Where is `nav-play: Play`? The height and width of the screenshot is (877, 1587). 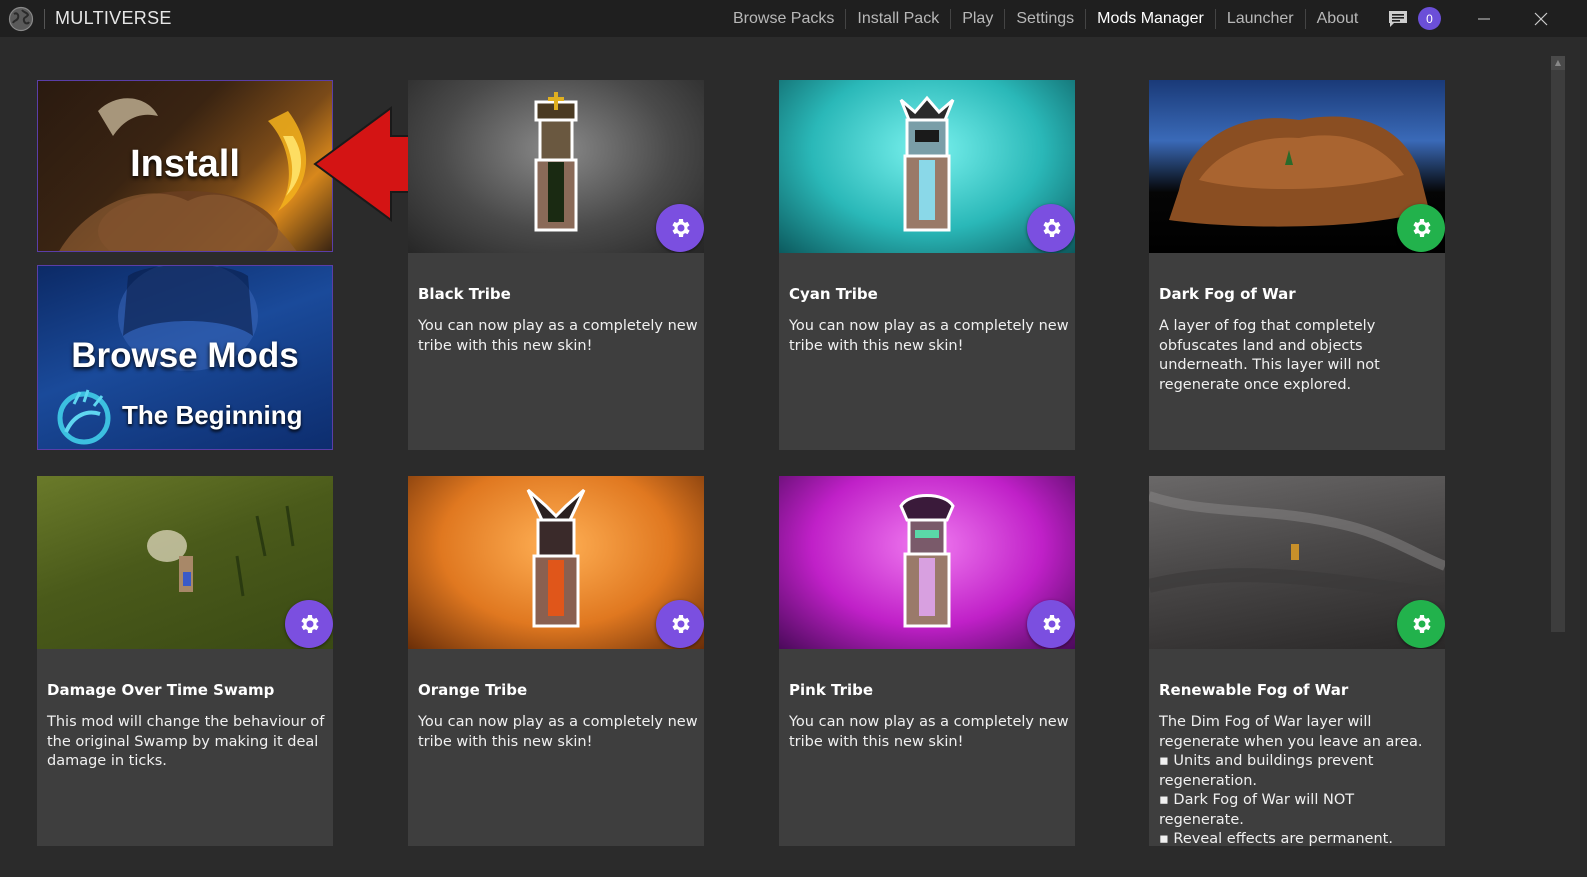
nav-play: Play is located at coordinates (977, 18).